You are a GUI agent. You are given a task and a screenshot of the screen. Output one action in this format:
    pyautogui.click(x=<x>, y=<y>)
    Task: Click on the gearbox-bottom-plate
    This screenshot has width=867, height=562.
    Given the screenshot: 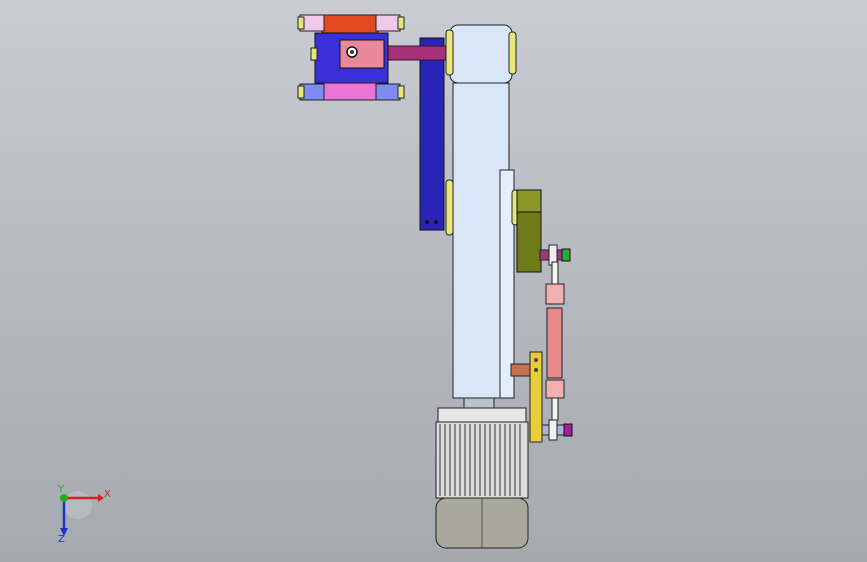 What is the action you would take?
    pyautogui.click(x=350, y=91)
    